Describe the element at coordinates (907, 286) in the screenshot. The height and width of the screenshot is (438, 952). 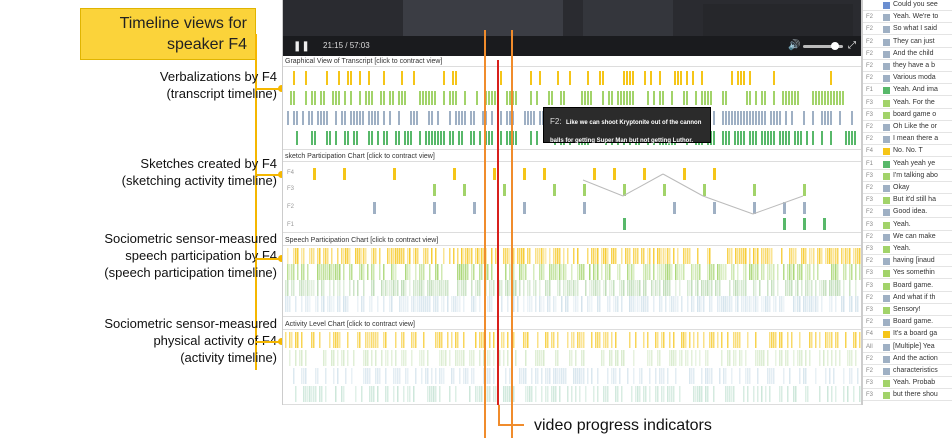
I see `transcript-row: F3 Board game.` at that location.